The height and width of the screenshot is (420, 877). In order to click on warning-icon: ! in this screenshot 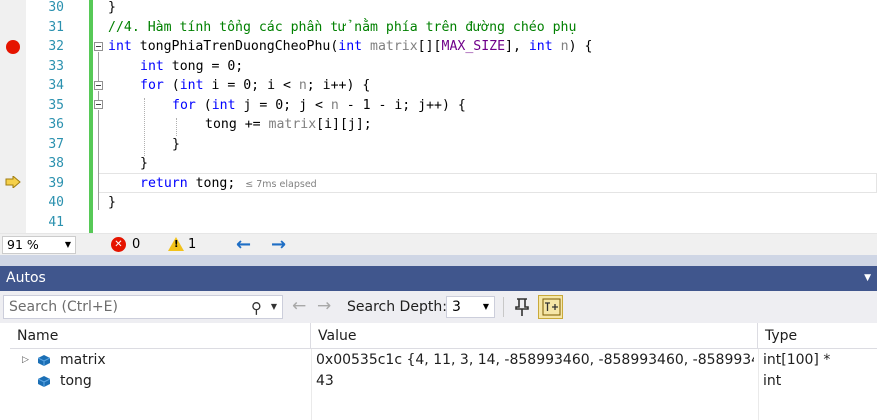, I will do `click(176, 244)`.